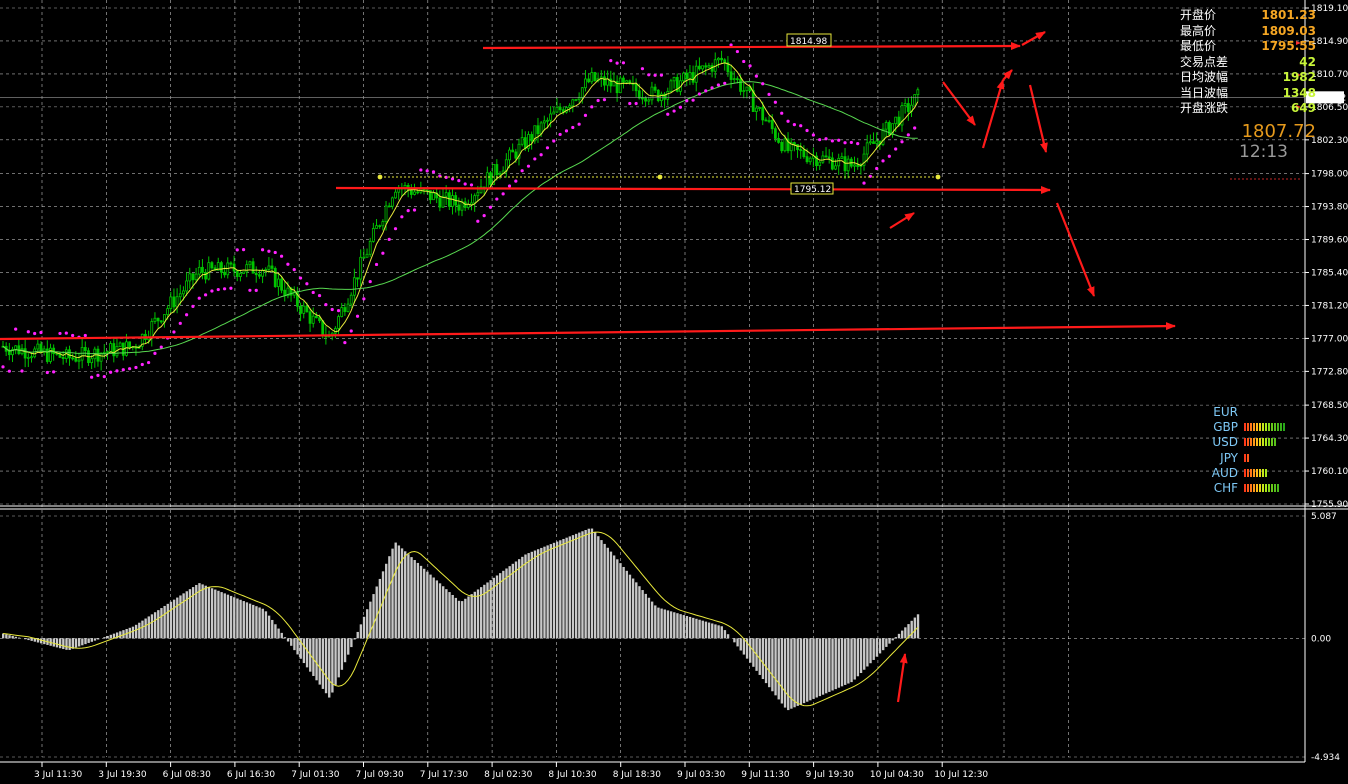 The width and height of the screenshot is (1348, 784). What do you see at coordinates (1329, 505) in the screenshot?
I see `price-tick-label: 1755.90` at bounding box center [1329, 505].